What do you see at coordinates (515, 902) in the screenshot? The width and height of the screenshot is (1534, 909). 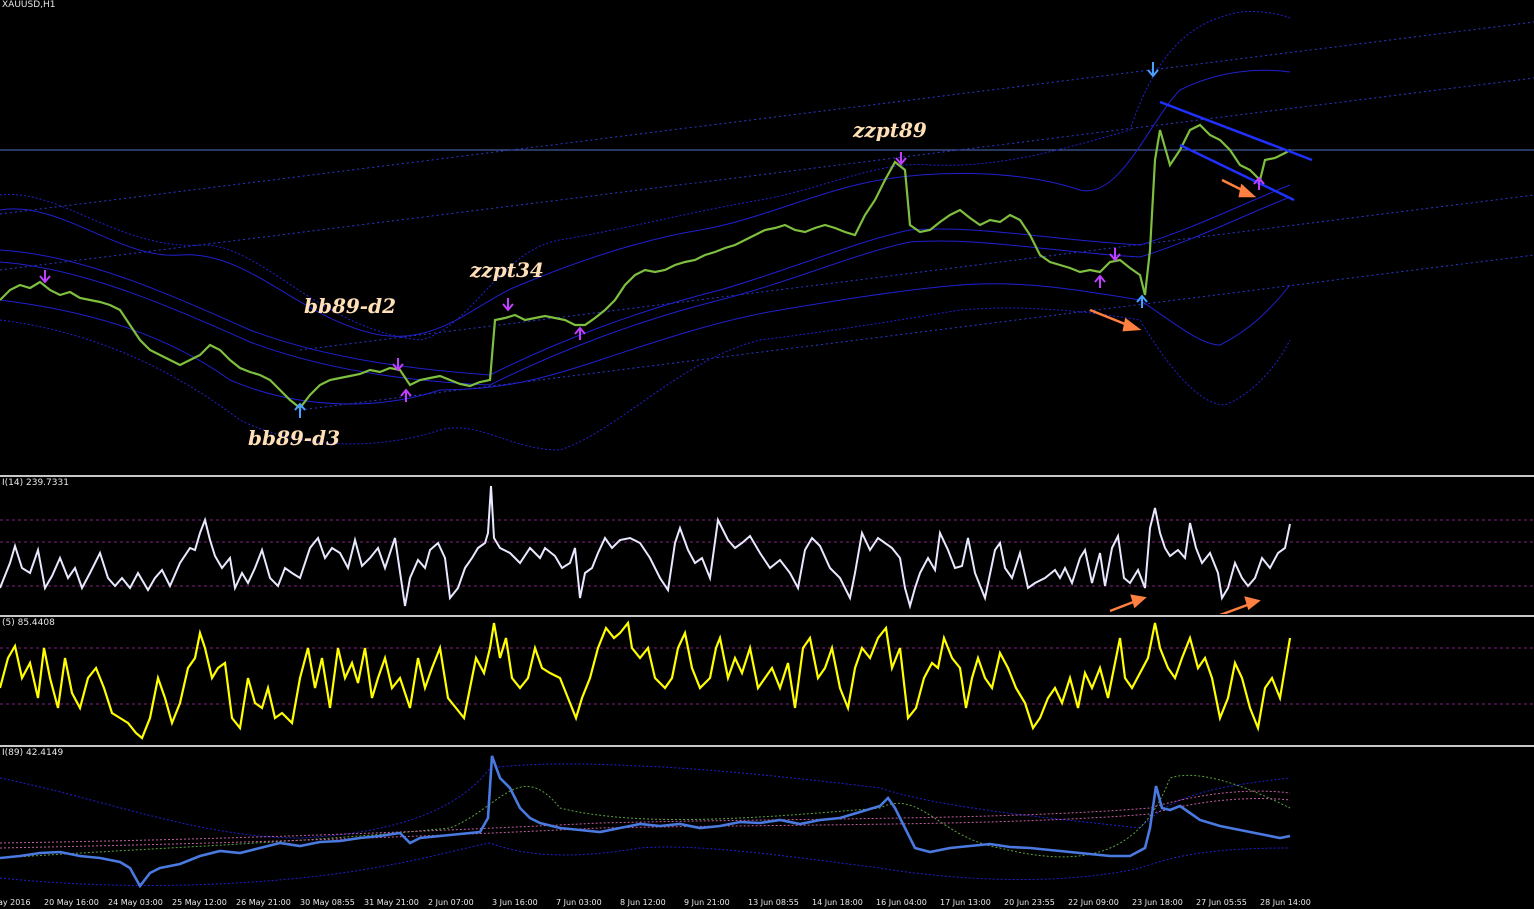 I see `time-tick-8: 3 Jun 16:00` at bounding box center [515, 902].